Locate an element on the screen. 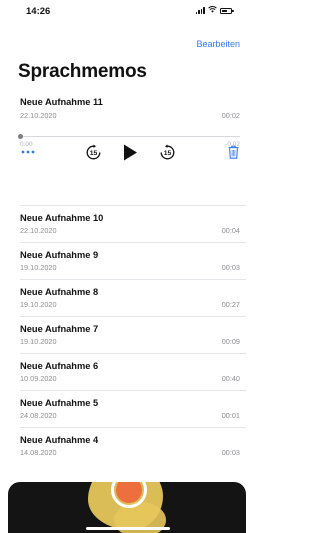  recording-name: Neue Aufnahme 5 is located at coordinates (59, 403).